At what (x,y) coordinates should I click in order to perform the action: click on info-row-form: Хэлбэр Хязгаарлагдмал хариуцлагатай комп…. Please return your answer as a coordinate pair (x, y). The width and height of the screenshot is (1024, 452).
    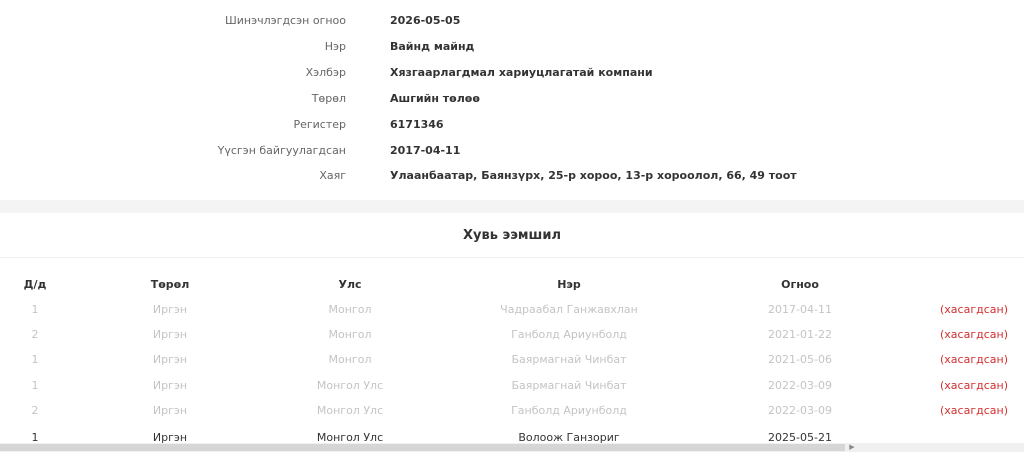
    Looking at the image, I should click on (512, 73).